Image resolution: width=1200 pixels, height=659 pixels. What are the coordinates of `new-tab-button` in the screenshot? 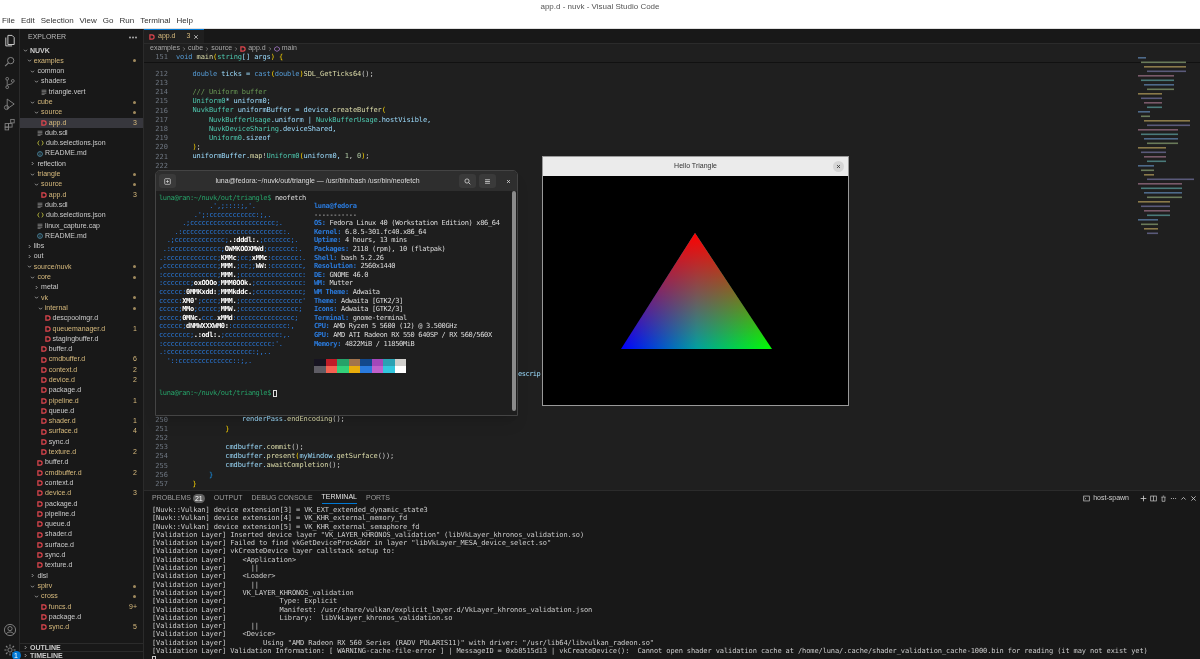 It's located at (167, 181).